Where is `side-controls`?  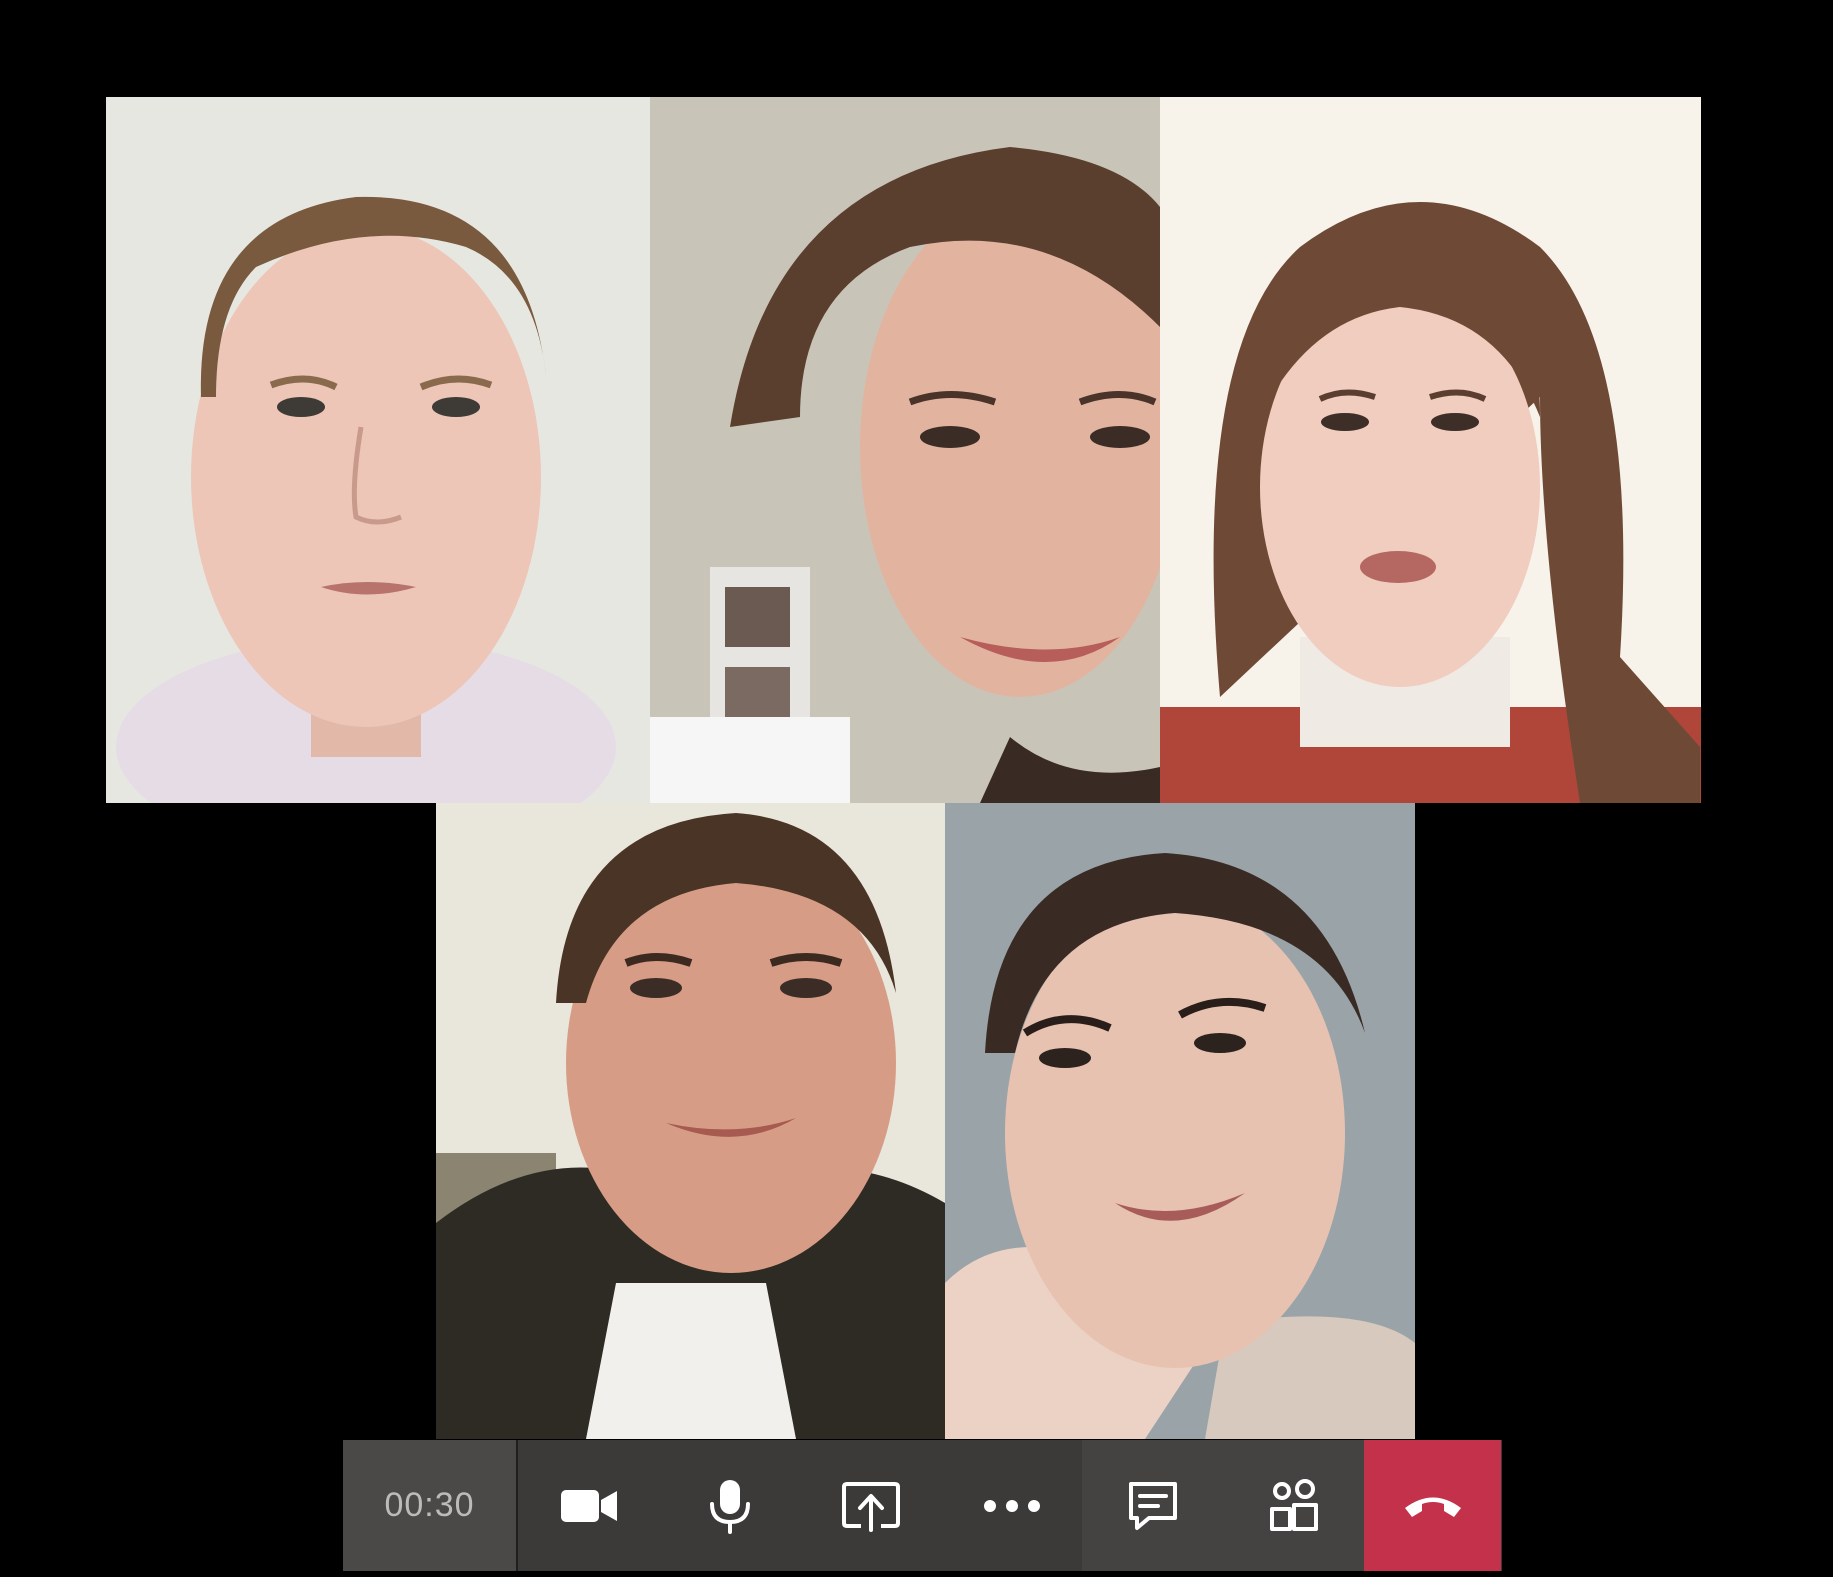
side-controls is located at coordinates (1223, 1505).